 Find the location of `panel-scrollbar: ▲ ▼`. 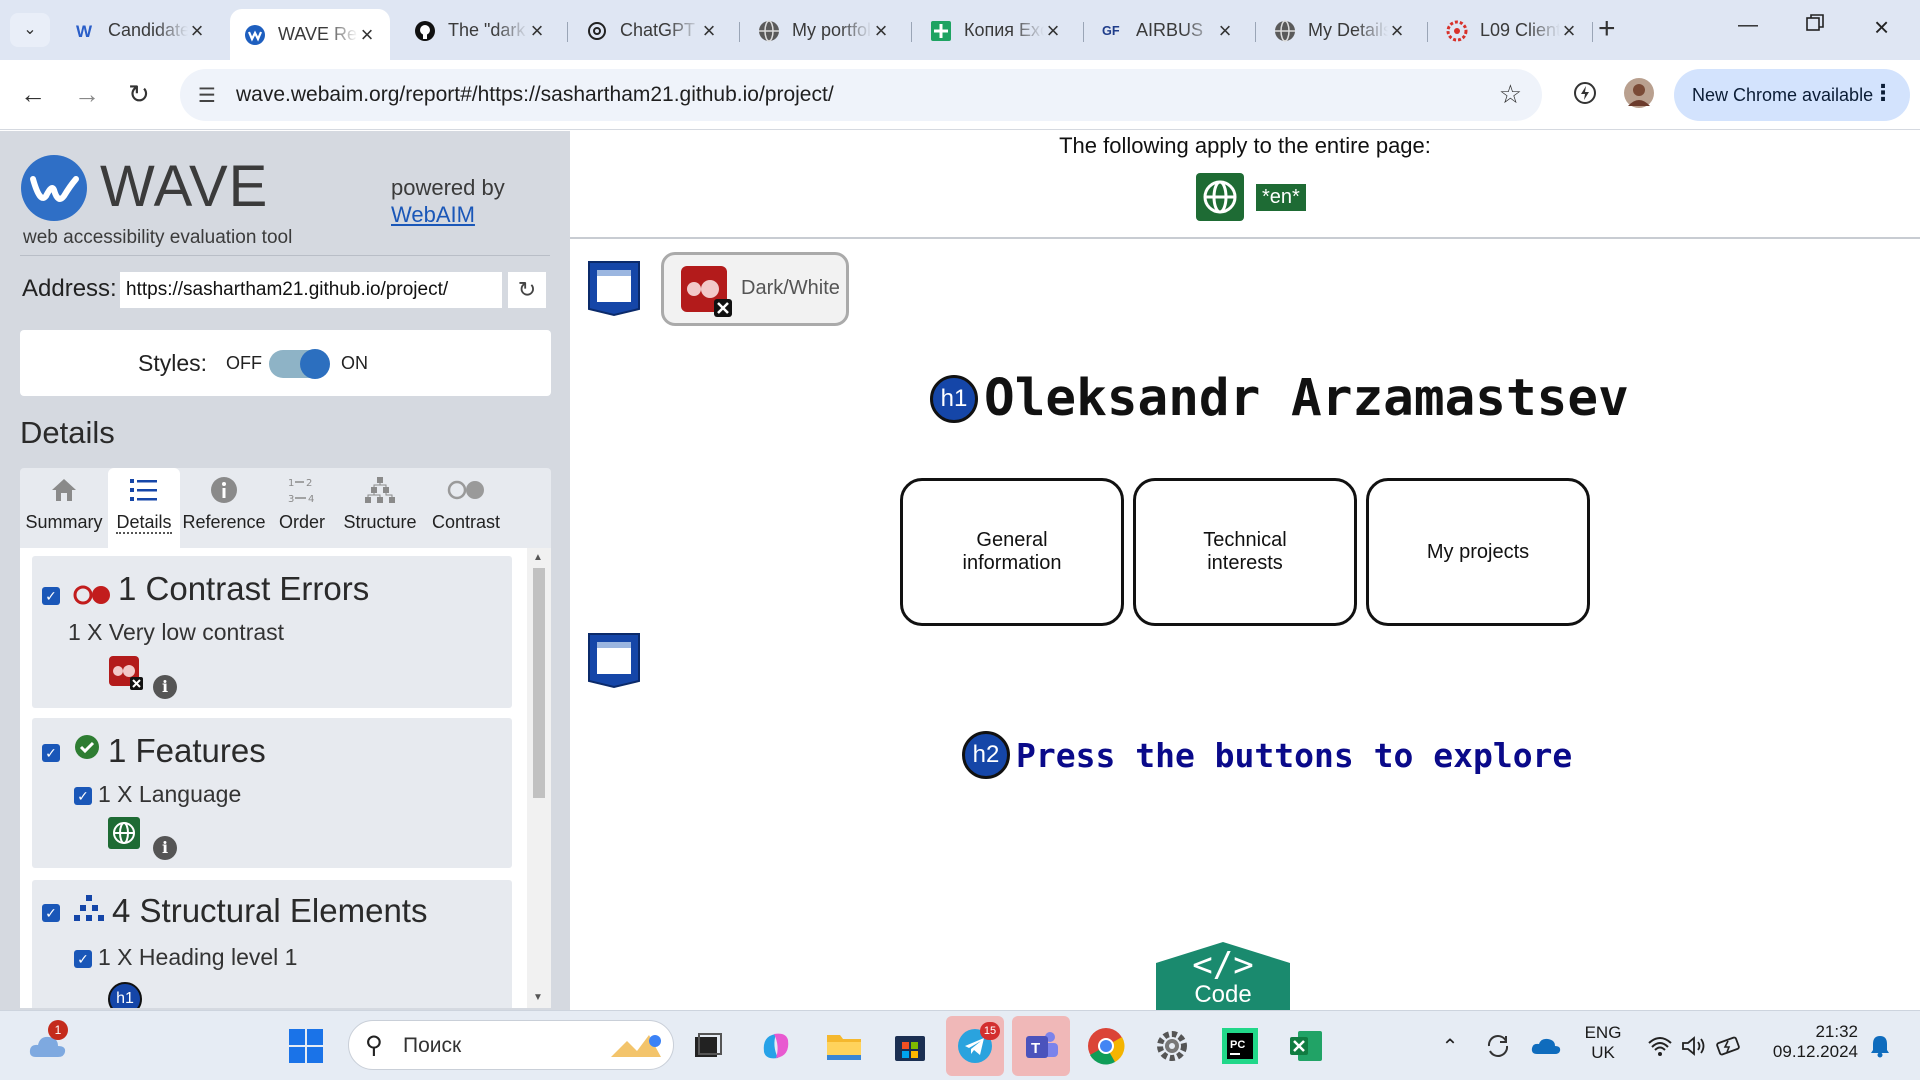

panel-scrollbar: ▲ ▼ is located at coordinates (539, 778).